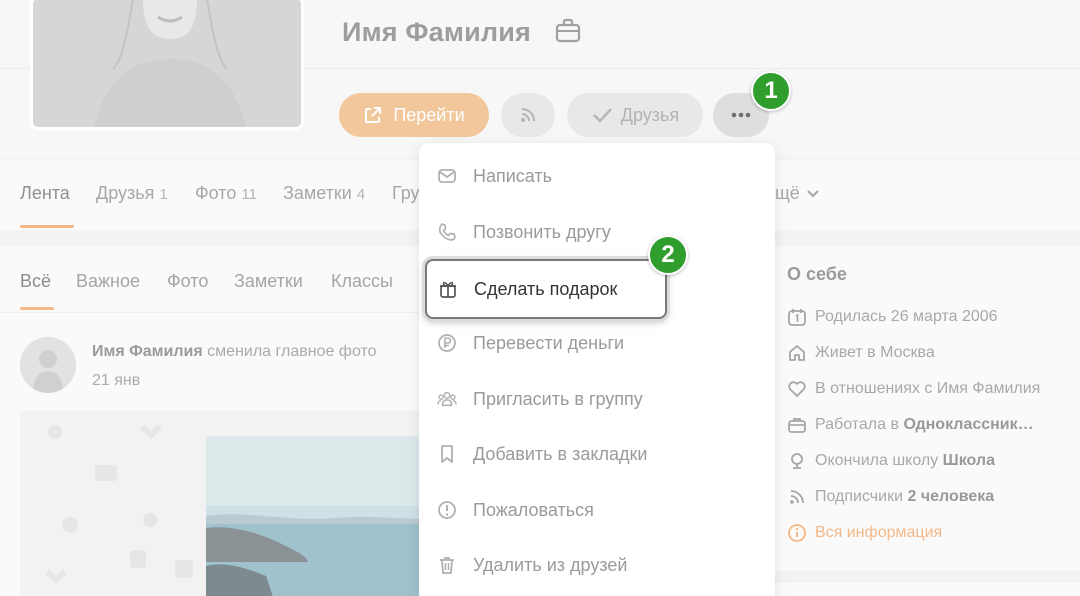 The image size is (1080, 596). Describe the element at coordinates (549, 342) in the screenshot. I see `menu-item-transfer-money-label: Перевести деньги` at that location.